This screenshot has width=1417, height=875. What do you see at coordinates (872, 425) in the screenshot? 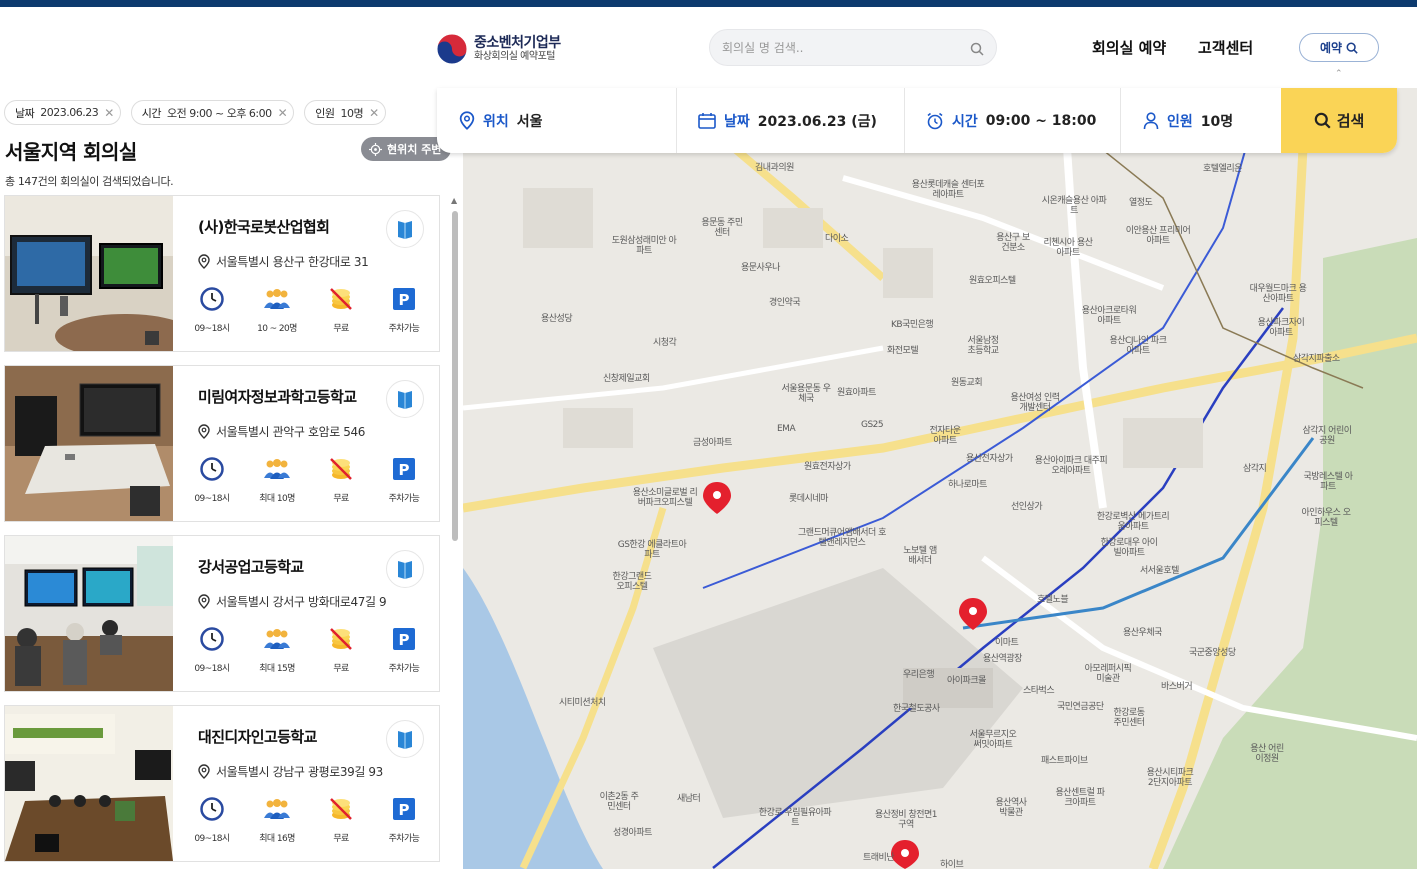
I see `map-label: GS25` at bounding box center [872, 425].